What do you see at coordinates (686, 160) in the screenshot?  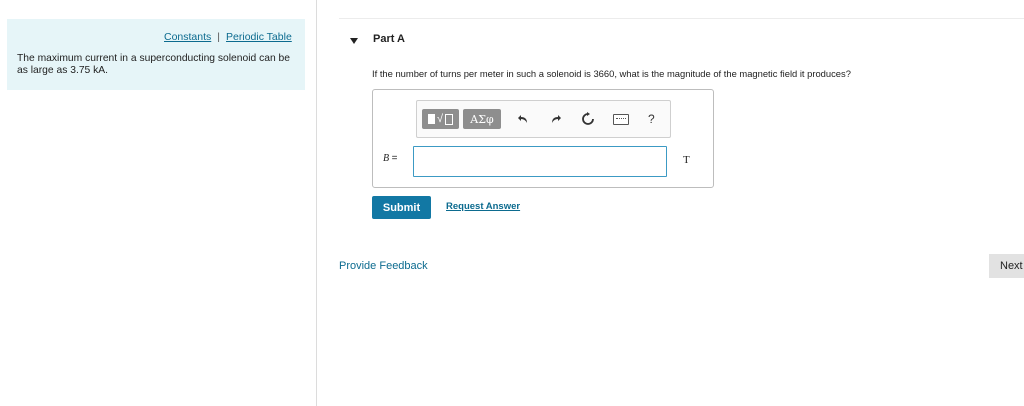 I see `unit-label: T` at bounding box center [686, 160].